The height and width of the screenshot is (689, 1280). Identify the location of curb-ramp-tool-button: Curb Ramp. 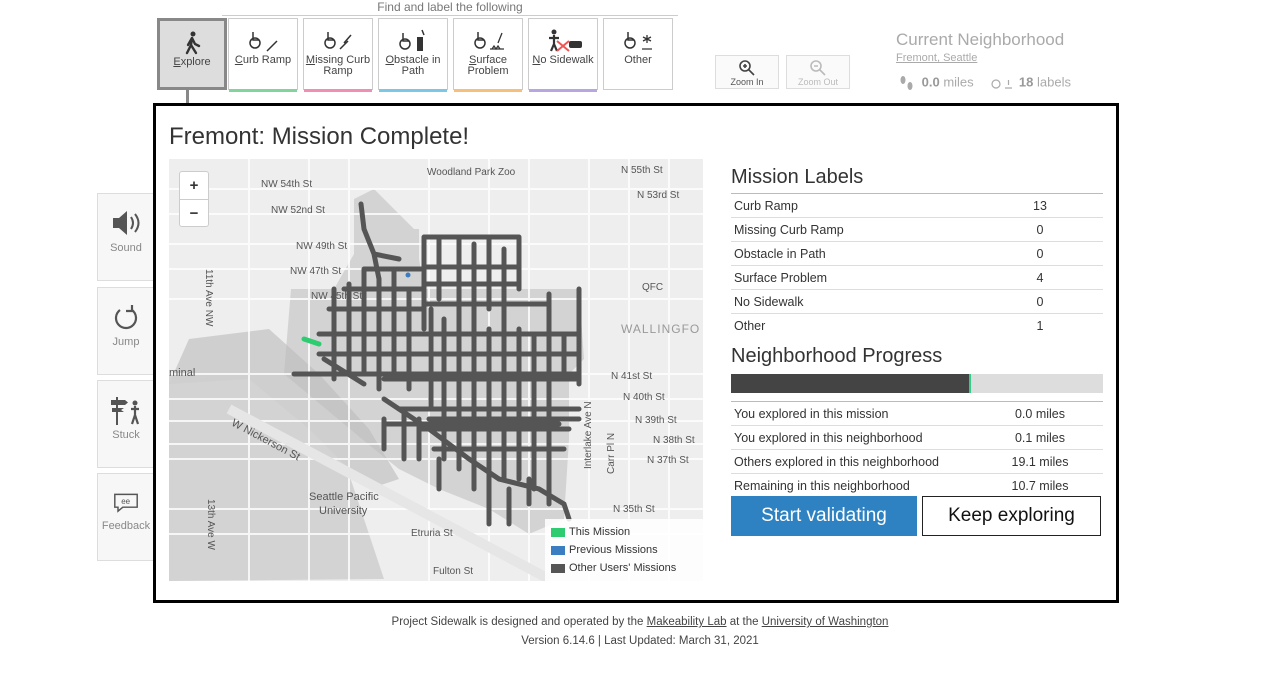
(263, 55).